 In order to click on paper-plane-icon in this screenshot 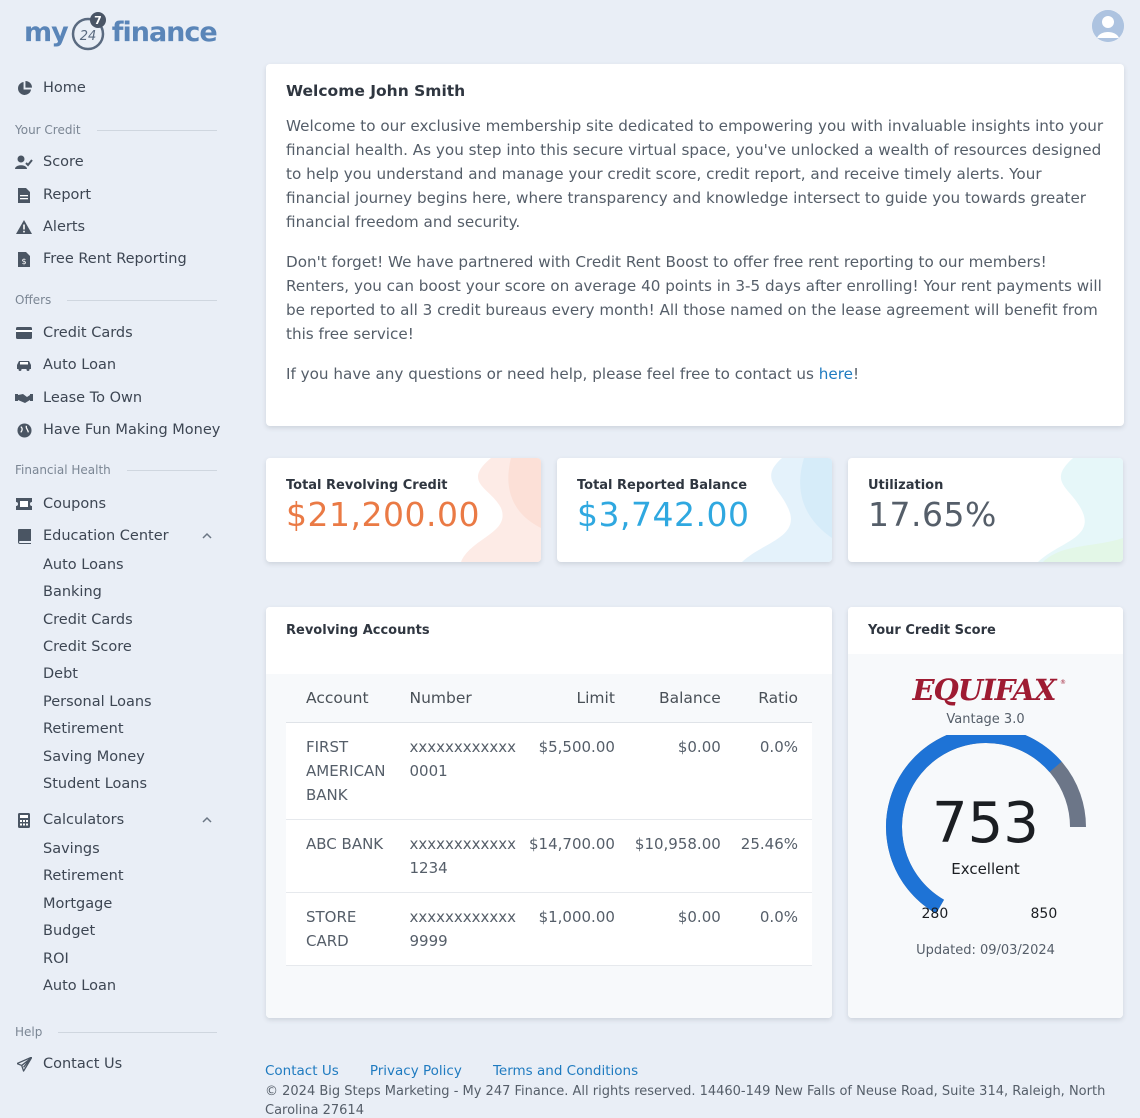, I will do `click(24, 1064)`.